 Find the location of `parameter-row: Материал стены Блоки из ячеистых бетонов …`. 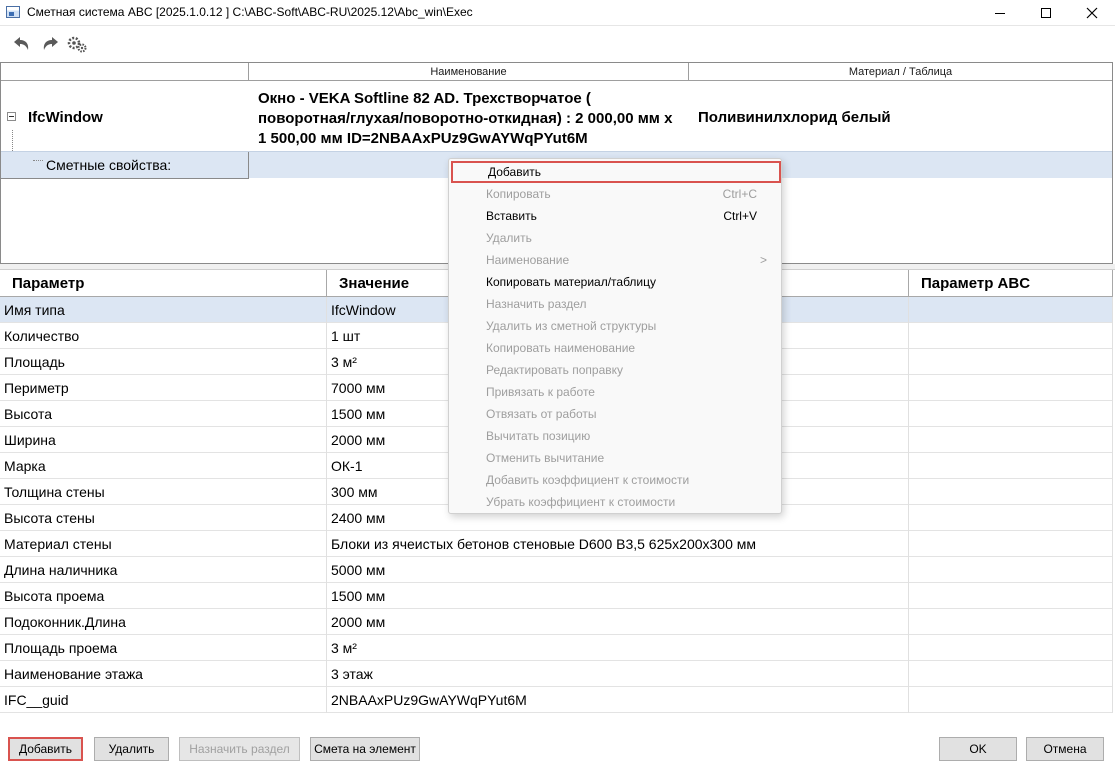

parameter-row: Материал стены Блоки из ячеистых бетонов … is located at coordinates (556, 544).